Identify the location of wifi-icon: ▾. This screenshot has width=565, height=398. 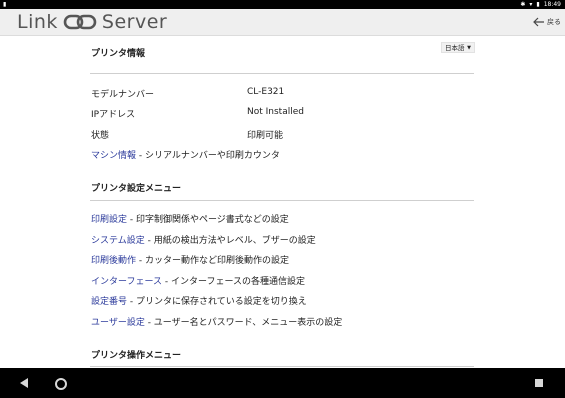
(531, 4).